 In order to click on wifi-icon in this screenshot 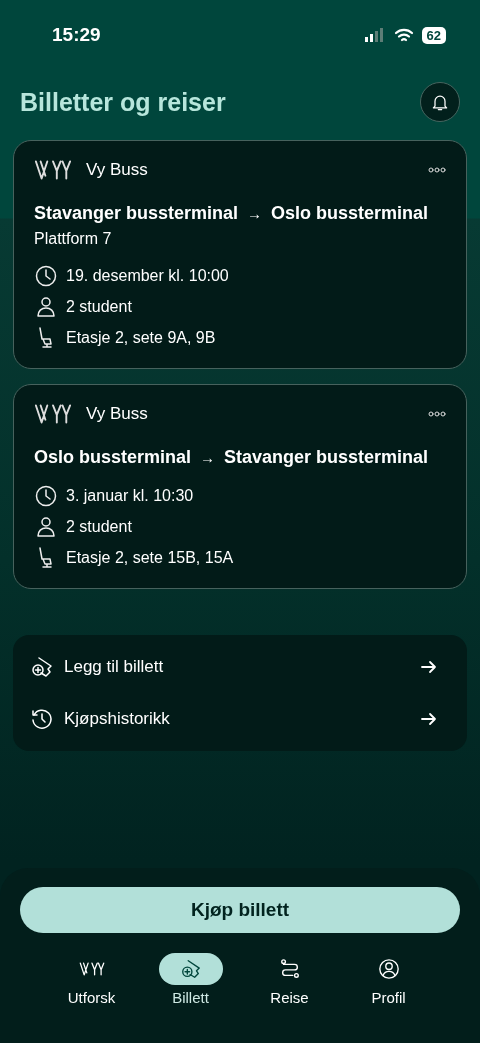, I will do `click(403, 35)`.